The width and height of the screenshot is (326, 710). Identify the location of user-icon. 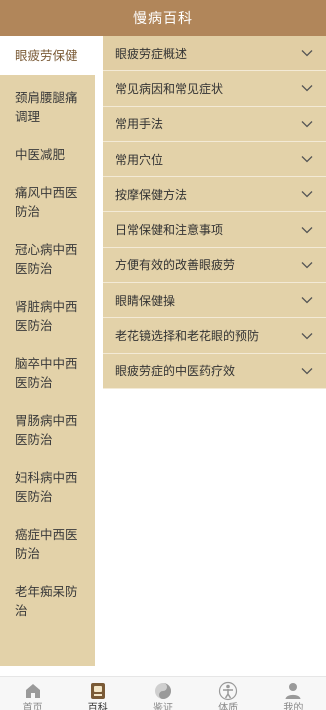
(293, 691).